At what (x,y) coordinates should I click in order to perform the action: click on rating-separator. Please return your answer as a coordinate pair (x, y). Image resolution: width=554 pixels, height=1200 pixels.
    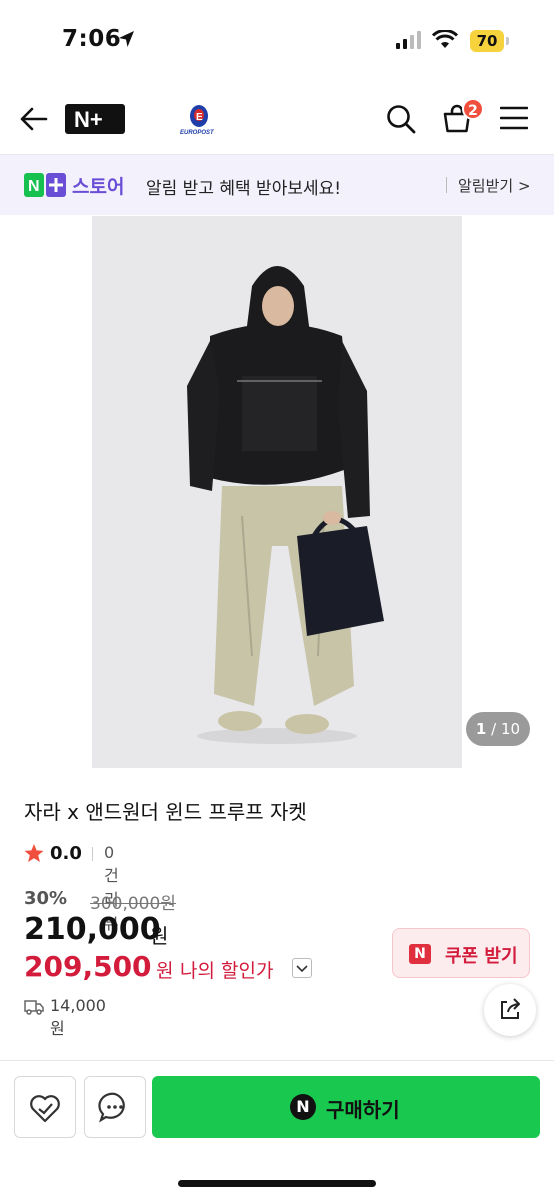
    Looking at the image, I should click on (92, 854).